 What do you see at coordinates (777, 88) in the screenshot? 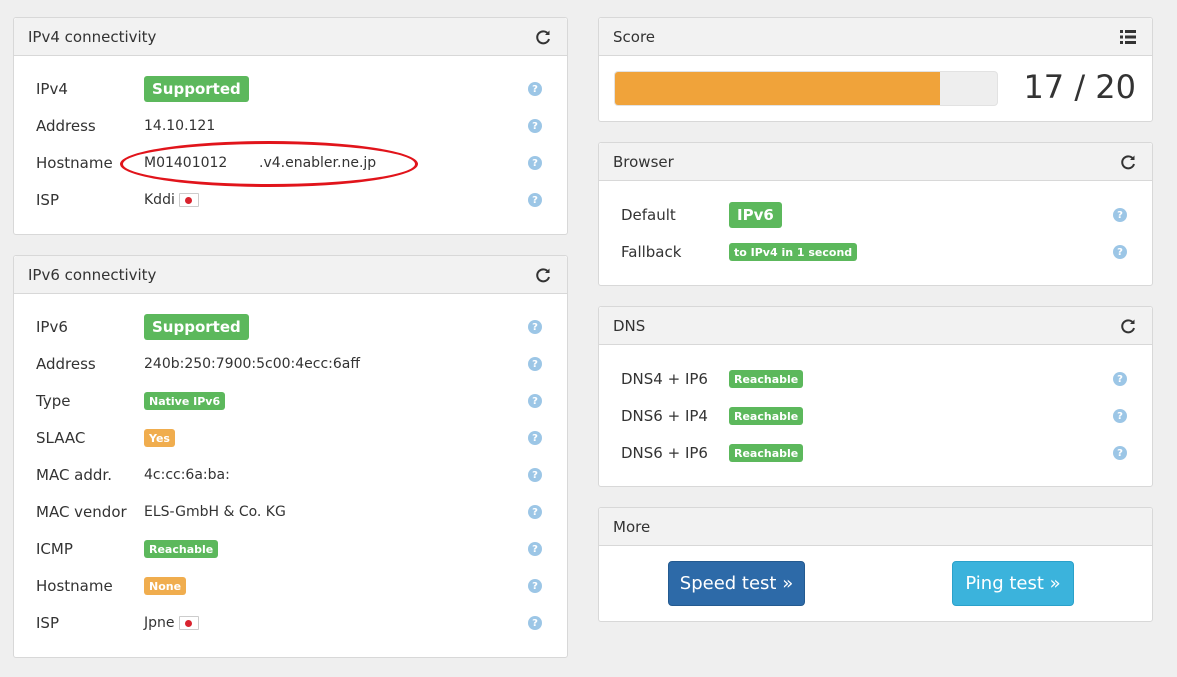
I see `score-progress-fill` at bounding box center [777, 88].